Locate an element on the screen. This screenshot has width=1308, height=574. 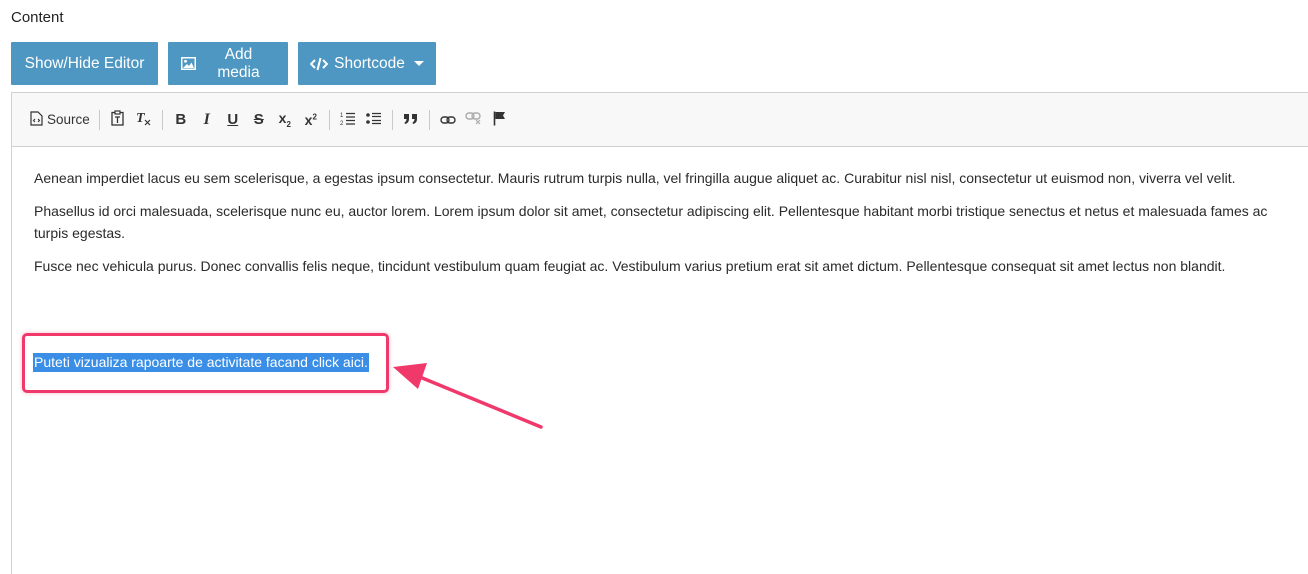
subscript-icon: x2 is located at coordinates (284, 119).